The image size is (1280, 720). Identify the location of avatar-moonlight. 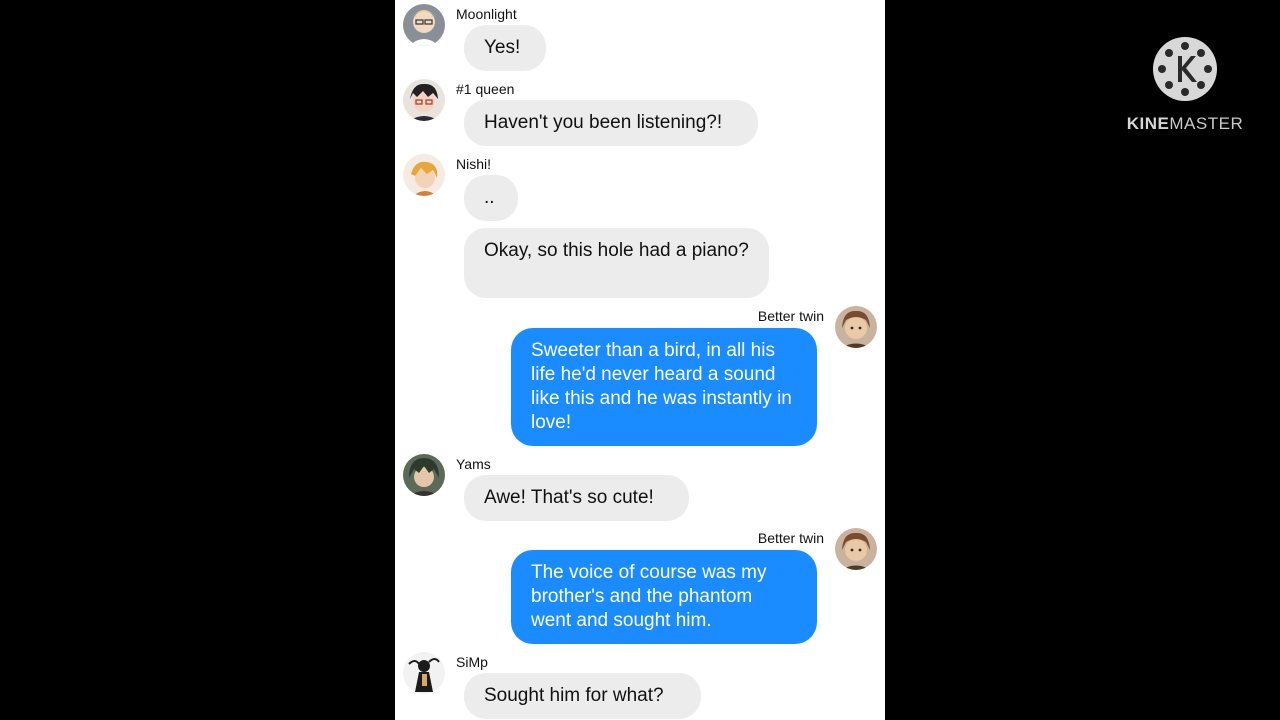
(424, 25).